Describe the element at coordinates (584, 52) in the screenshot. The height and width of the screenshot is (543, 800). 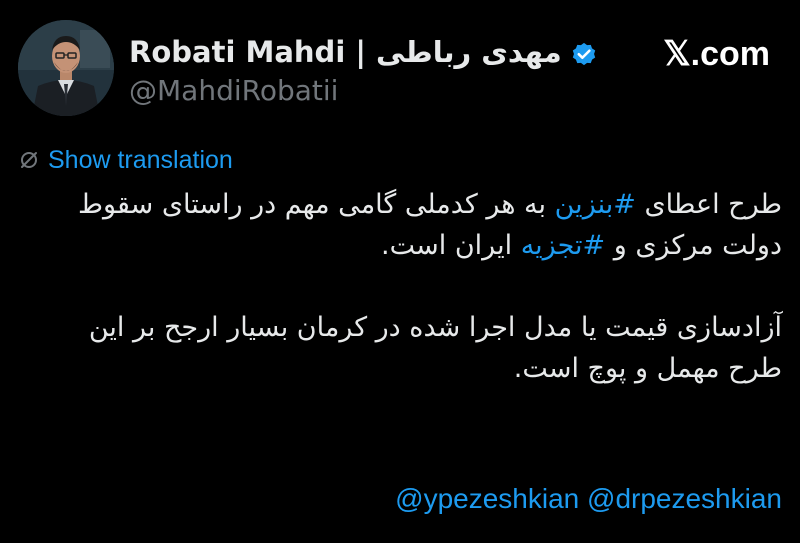
I see `verified-badge-icon` at that location.